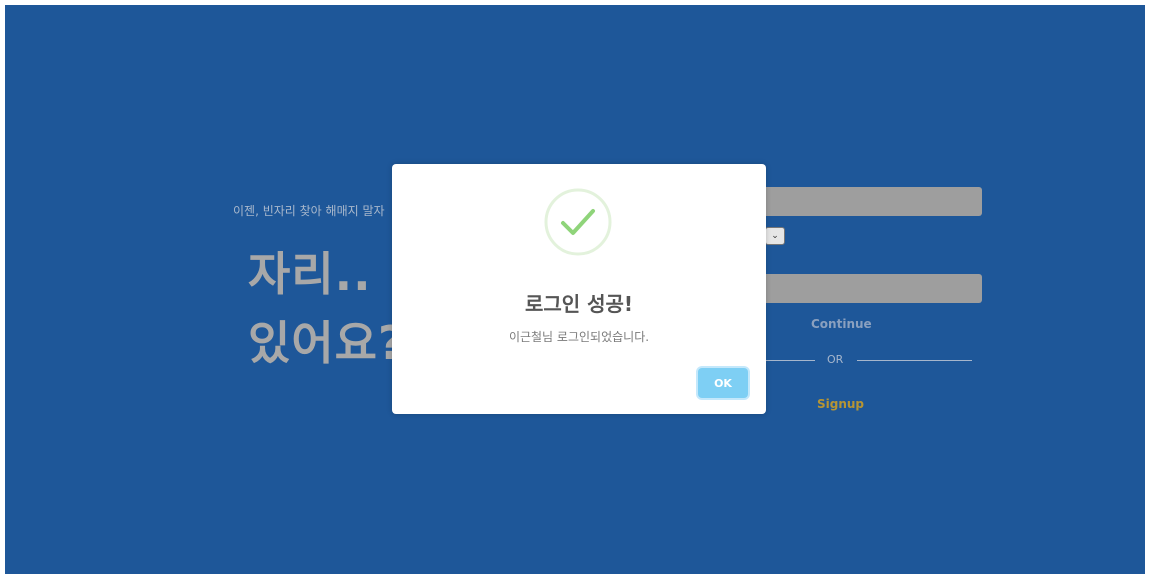 The image size is (1150, 574). Describe the element at coordinates (579, 289) in the screenshot. I see `login-success-dialog: 로그인 성공! 이근철님 로그인되었습니다. OK` at that location.